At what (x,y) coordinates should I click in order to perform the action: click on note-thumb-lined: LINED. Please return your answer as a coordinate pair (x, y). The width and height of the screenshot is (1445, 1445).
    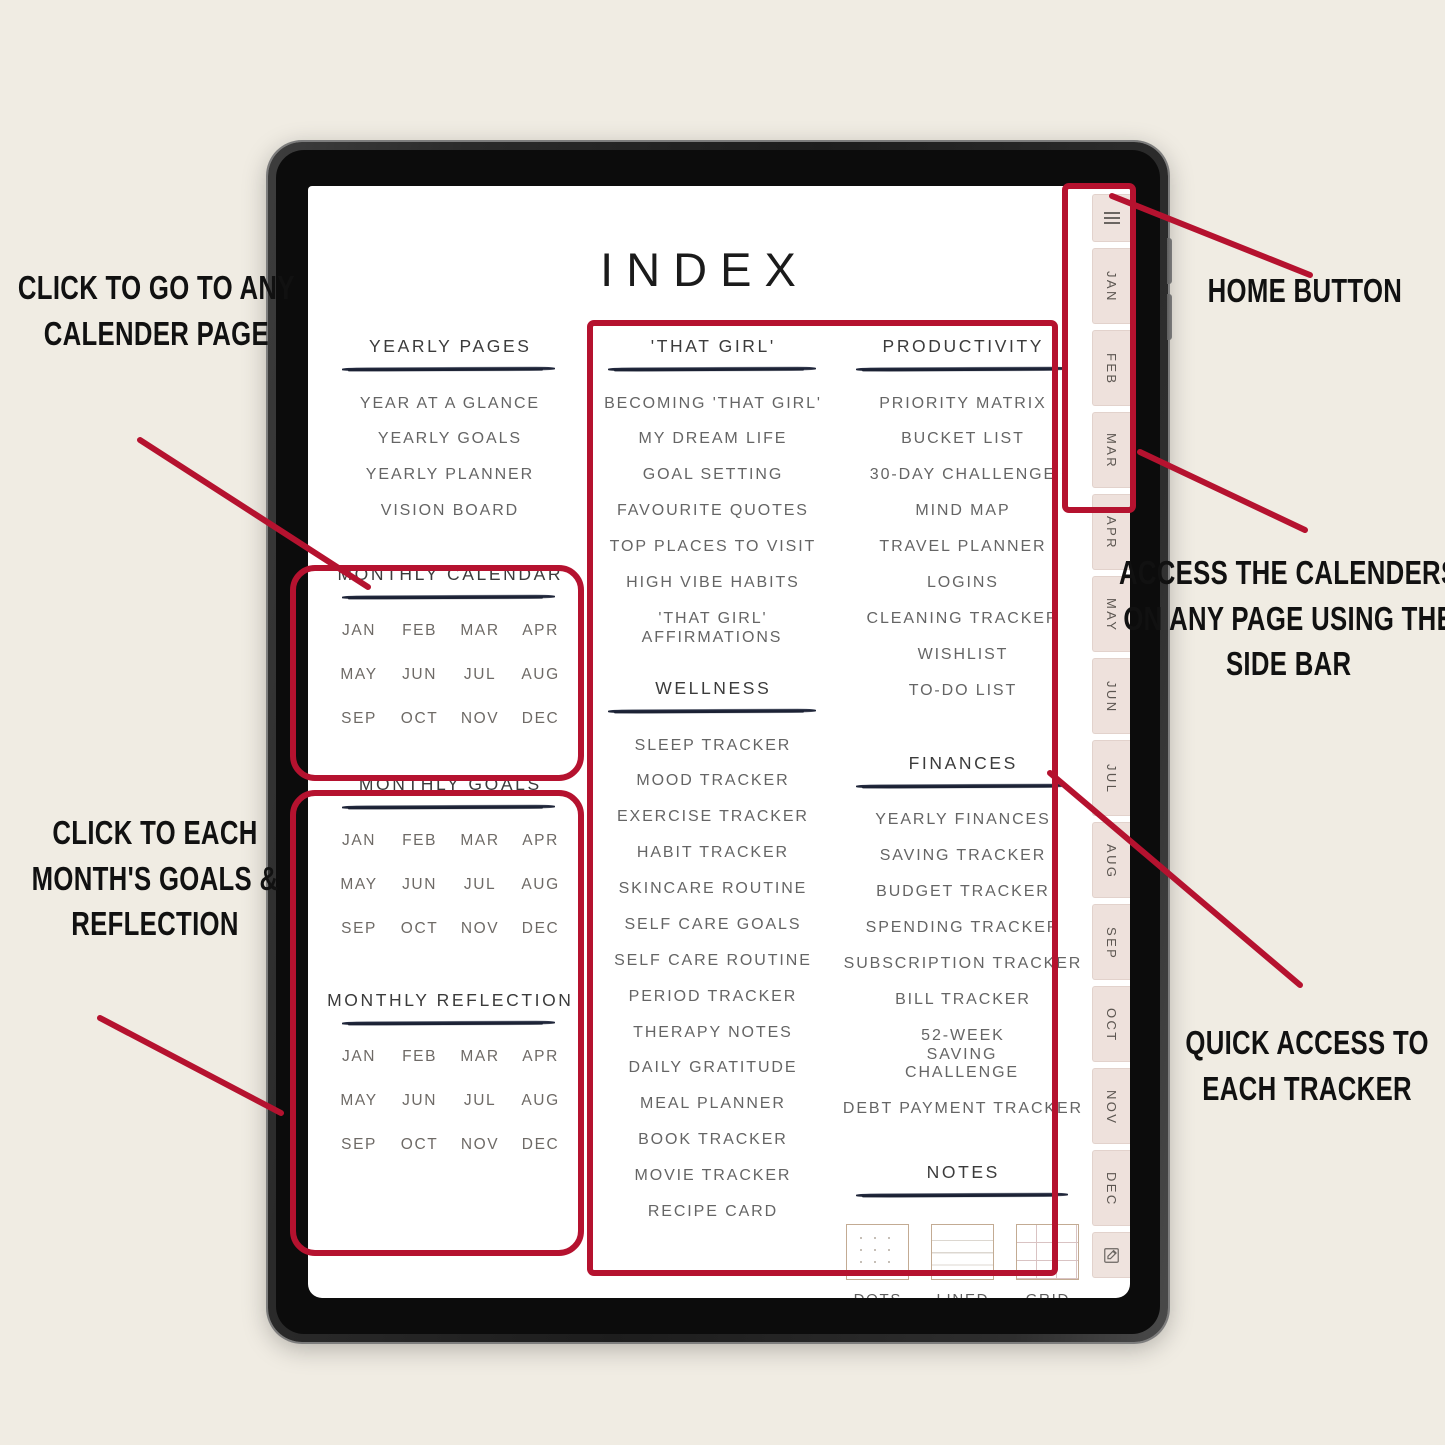
    Looking at the image, I should click on (962, 1260).